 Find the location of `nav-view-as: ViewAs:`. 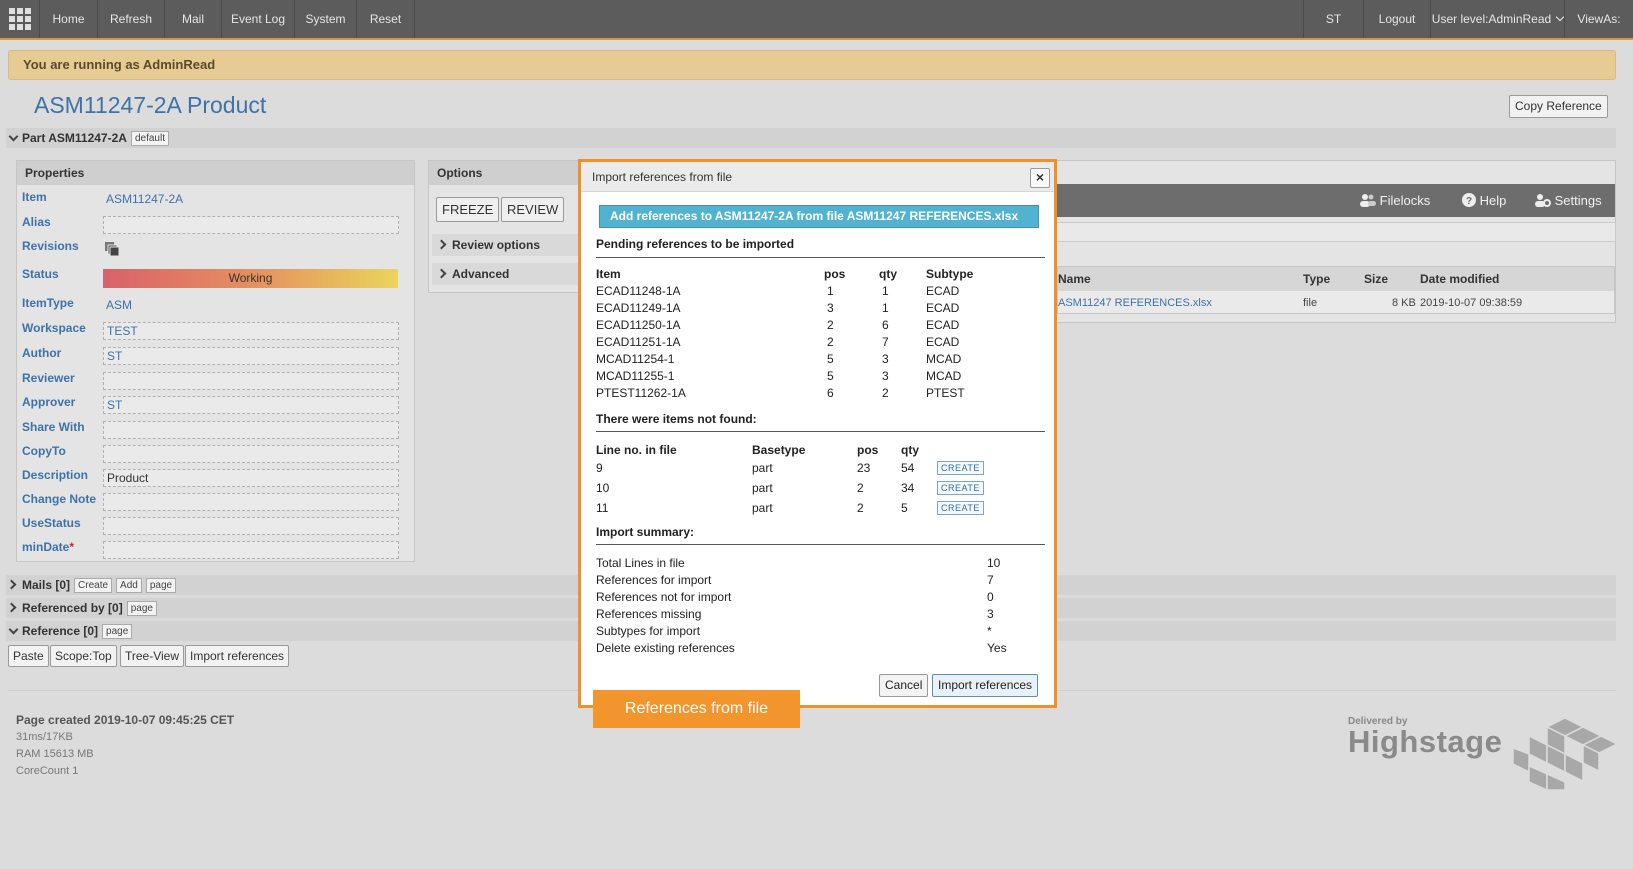

nav-view-as: ViewAs: is located at coordinates (1598, 19).